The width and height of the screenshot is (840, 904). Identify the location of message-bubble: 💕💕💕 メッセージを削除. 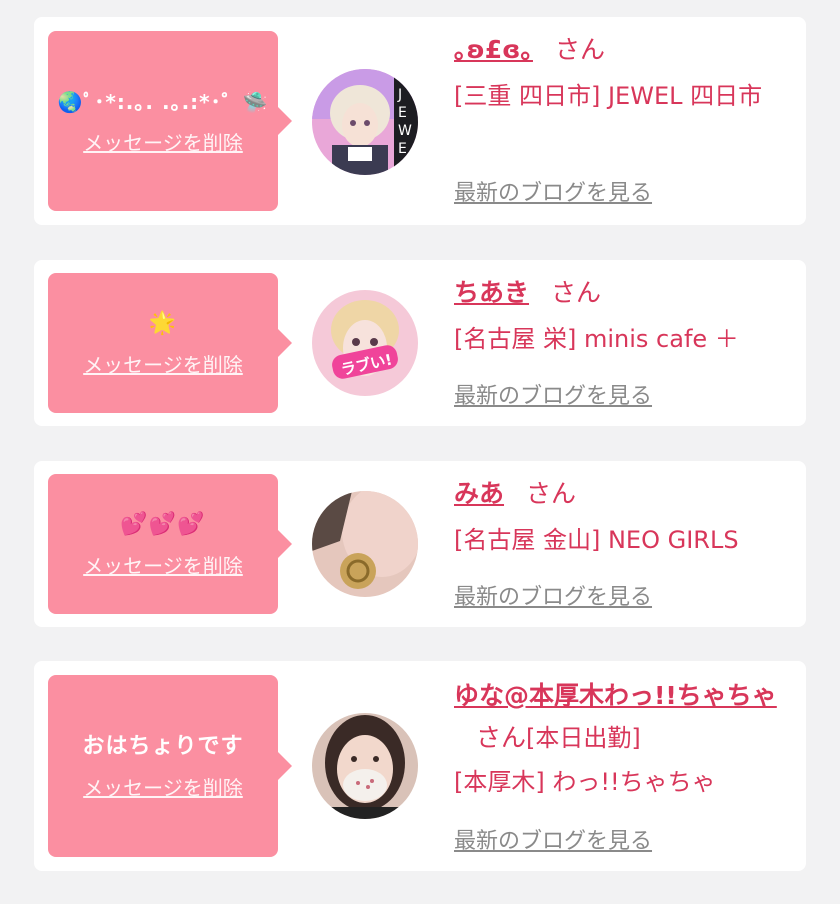
(170, 544).